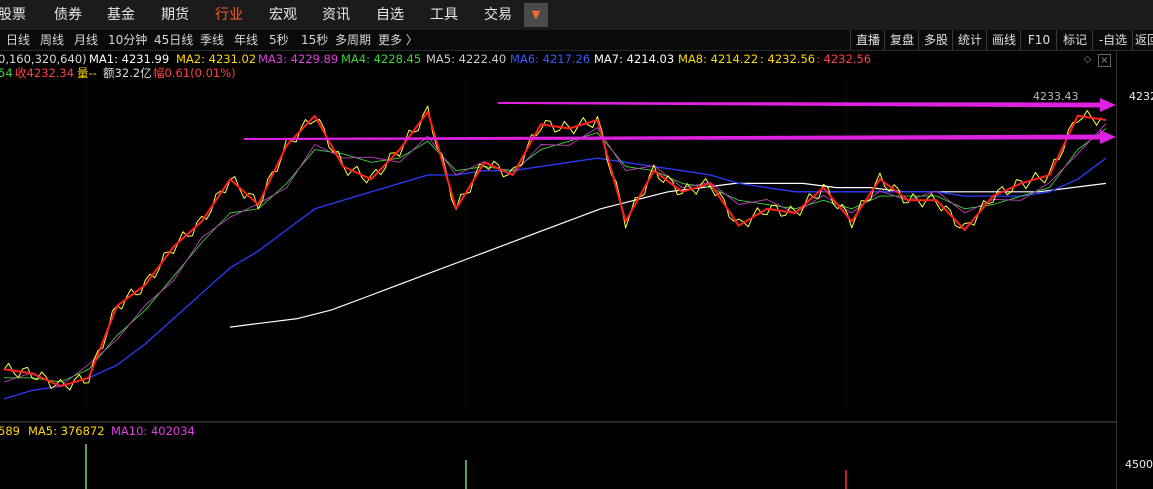  Describe the element at coordinates (1056, 96) in the screenshot. I see `last-high-label: 4233.43` at that location.